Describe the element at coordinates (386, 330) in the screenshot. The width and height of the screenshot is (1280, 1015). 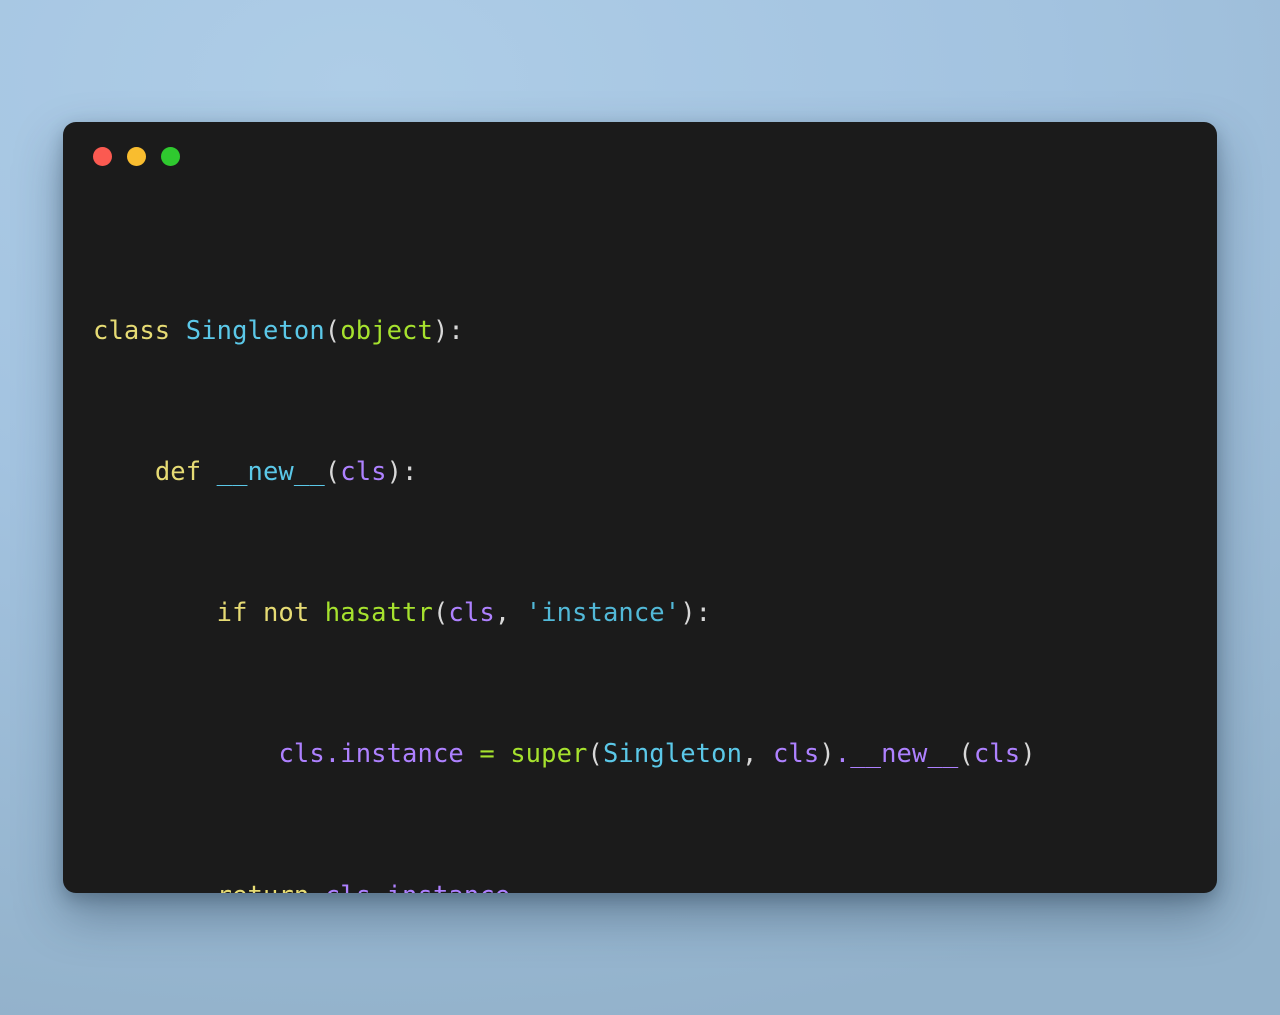
I see `base-class-object: object` at that location.